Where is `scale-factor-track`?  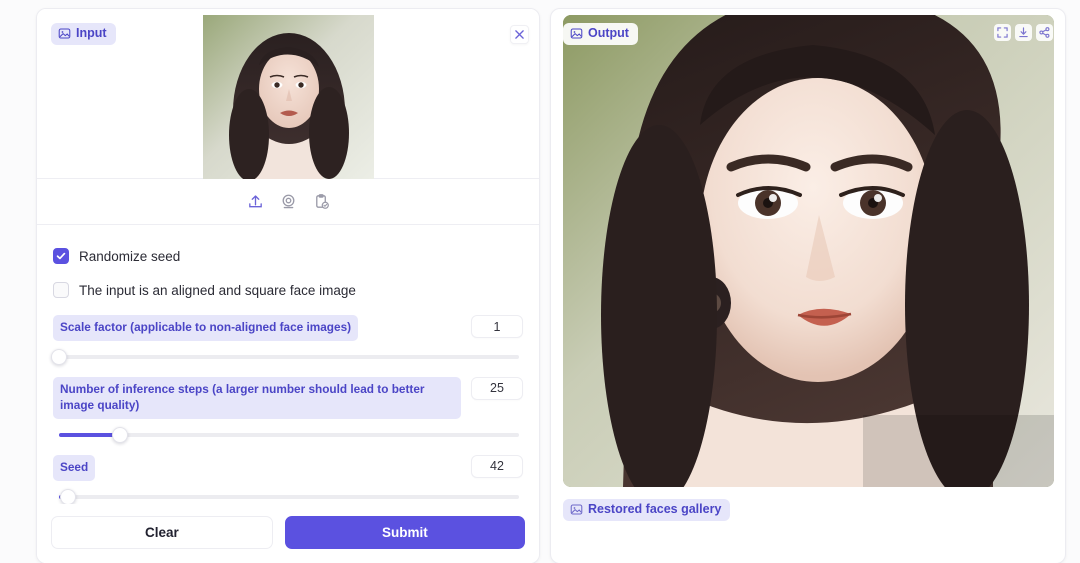 scale-factor-track is located at coordinates (289, 356).